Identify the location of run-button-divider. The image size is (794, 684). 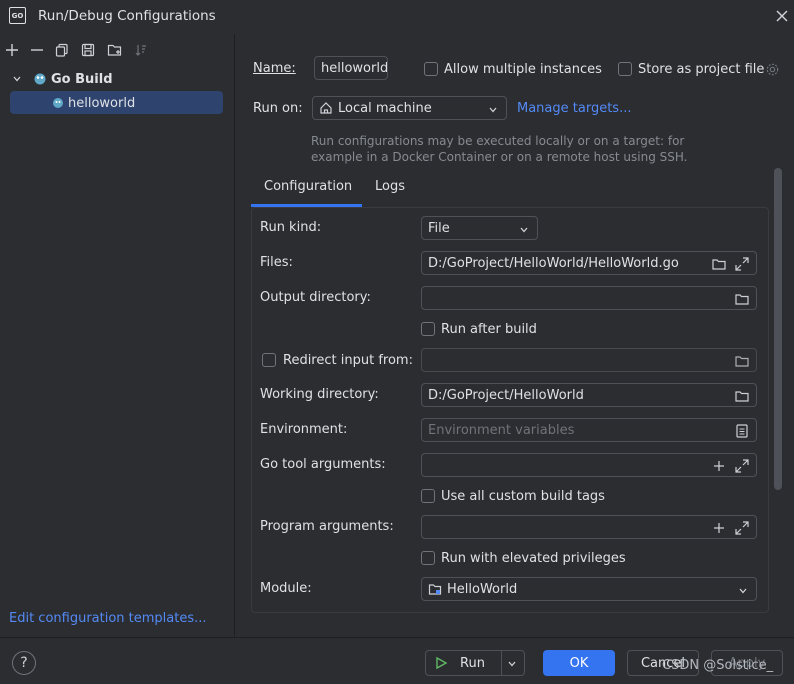
(501, 663).